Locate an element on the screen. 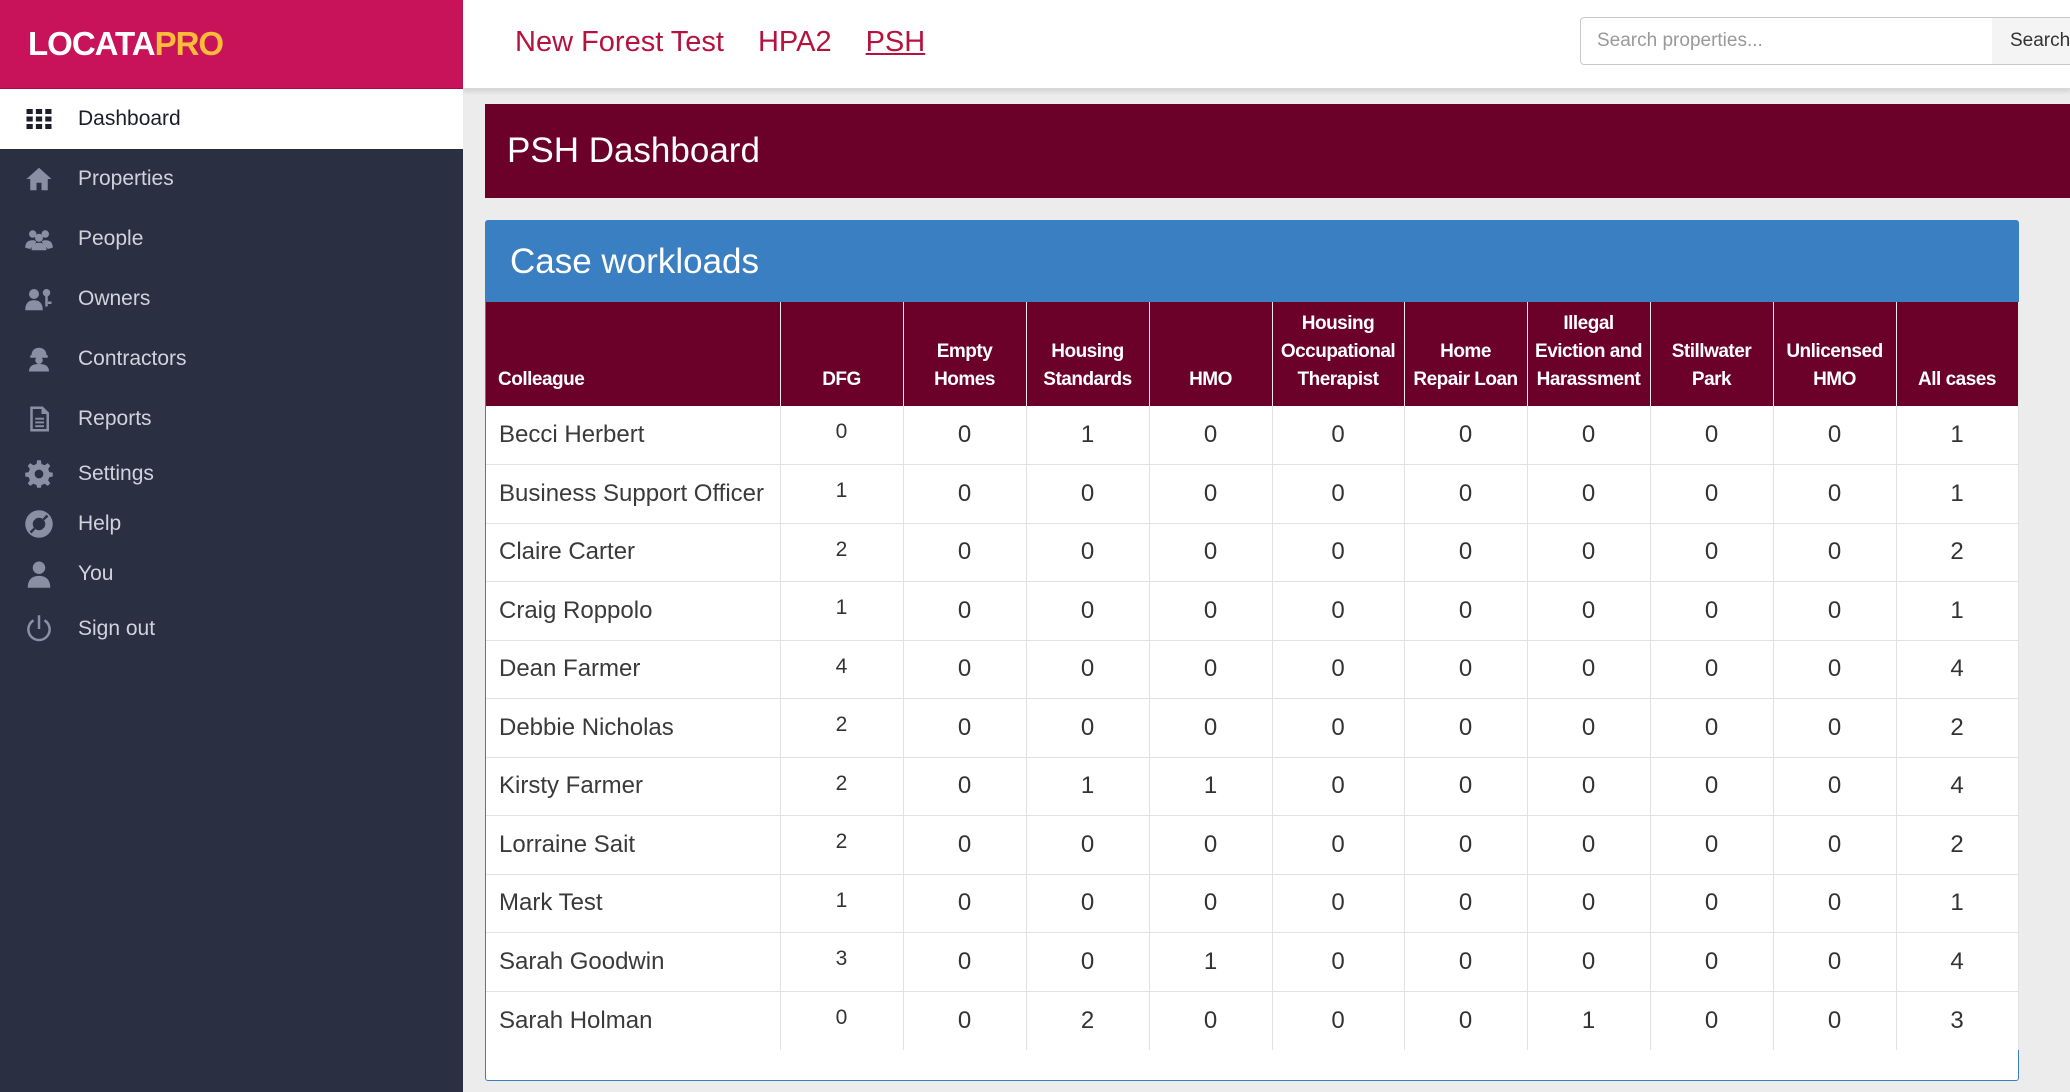 The width and height of the screenshot is (2070, 1092). sidebar-item-reports: Reports is located at coordinates (231, 419).